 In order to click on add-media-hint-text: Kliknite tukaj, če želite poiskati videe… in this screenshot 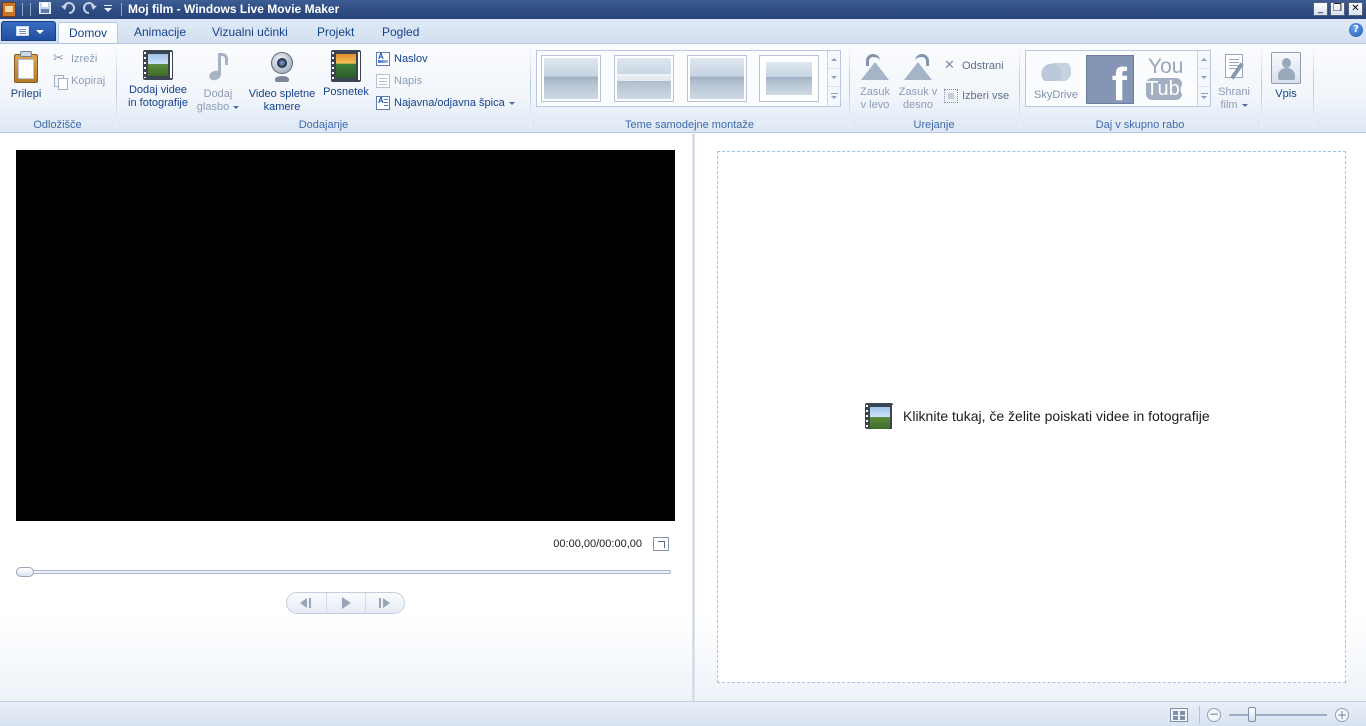, I will do `click(1056, 416)`.